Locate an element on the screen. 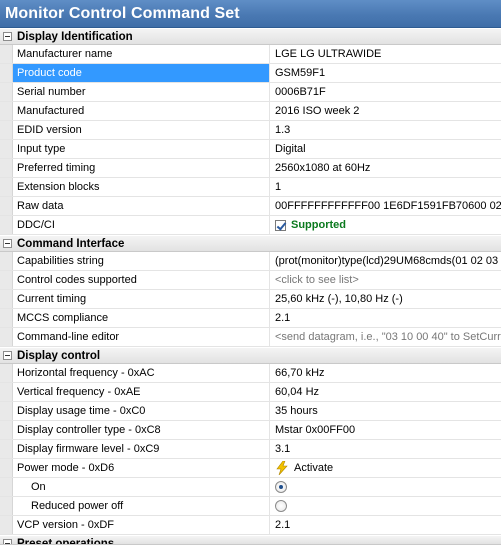 The height and width of the screenshot is (549, 501). property-name: Input type is located at coordinates (141, 149).